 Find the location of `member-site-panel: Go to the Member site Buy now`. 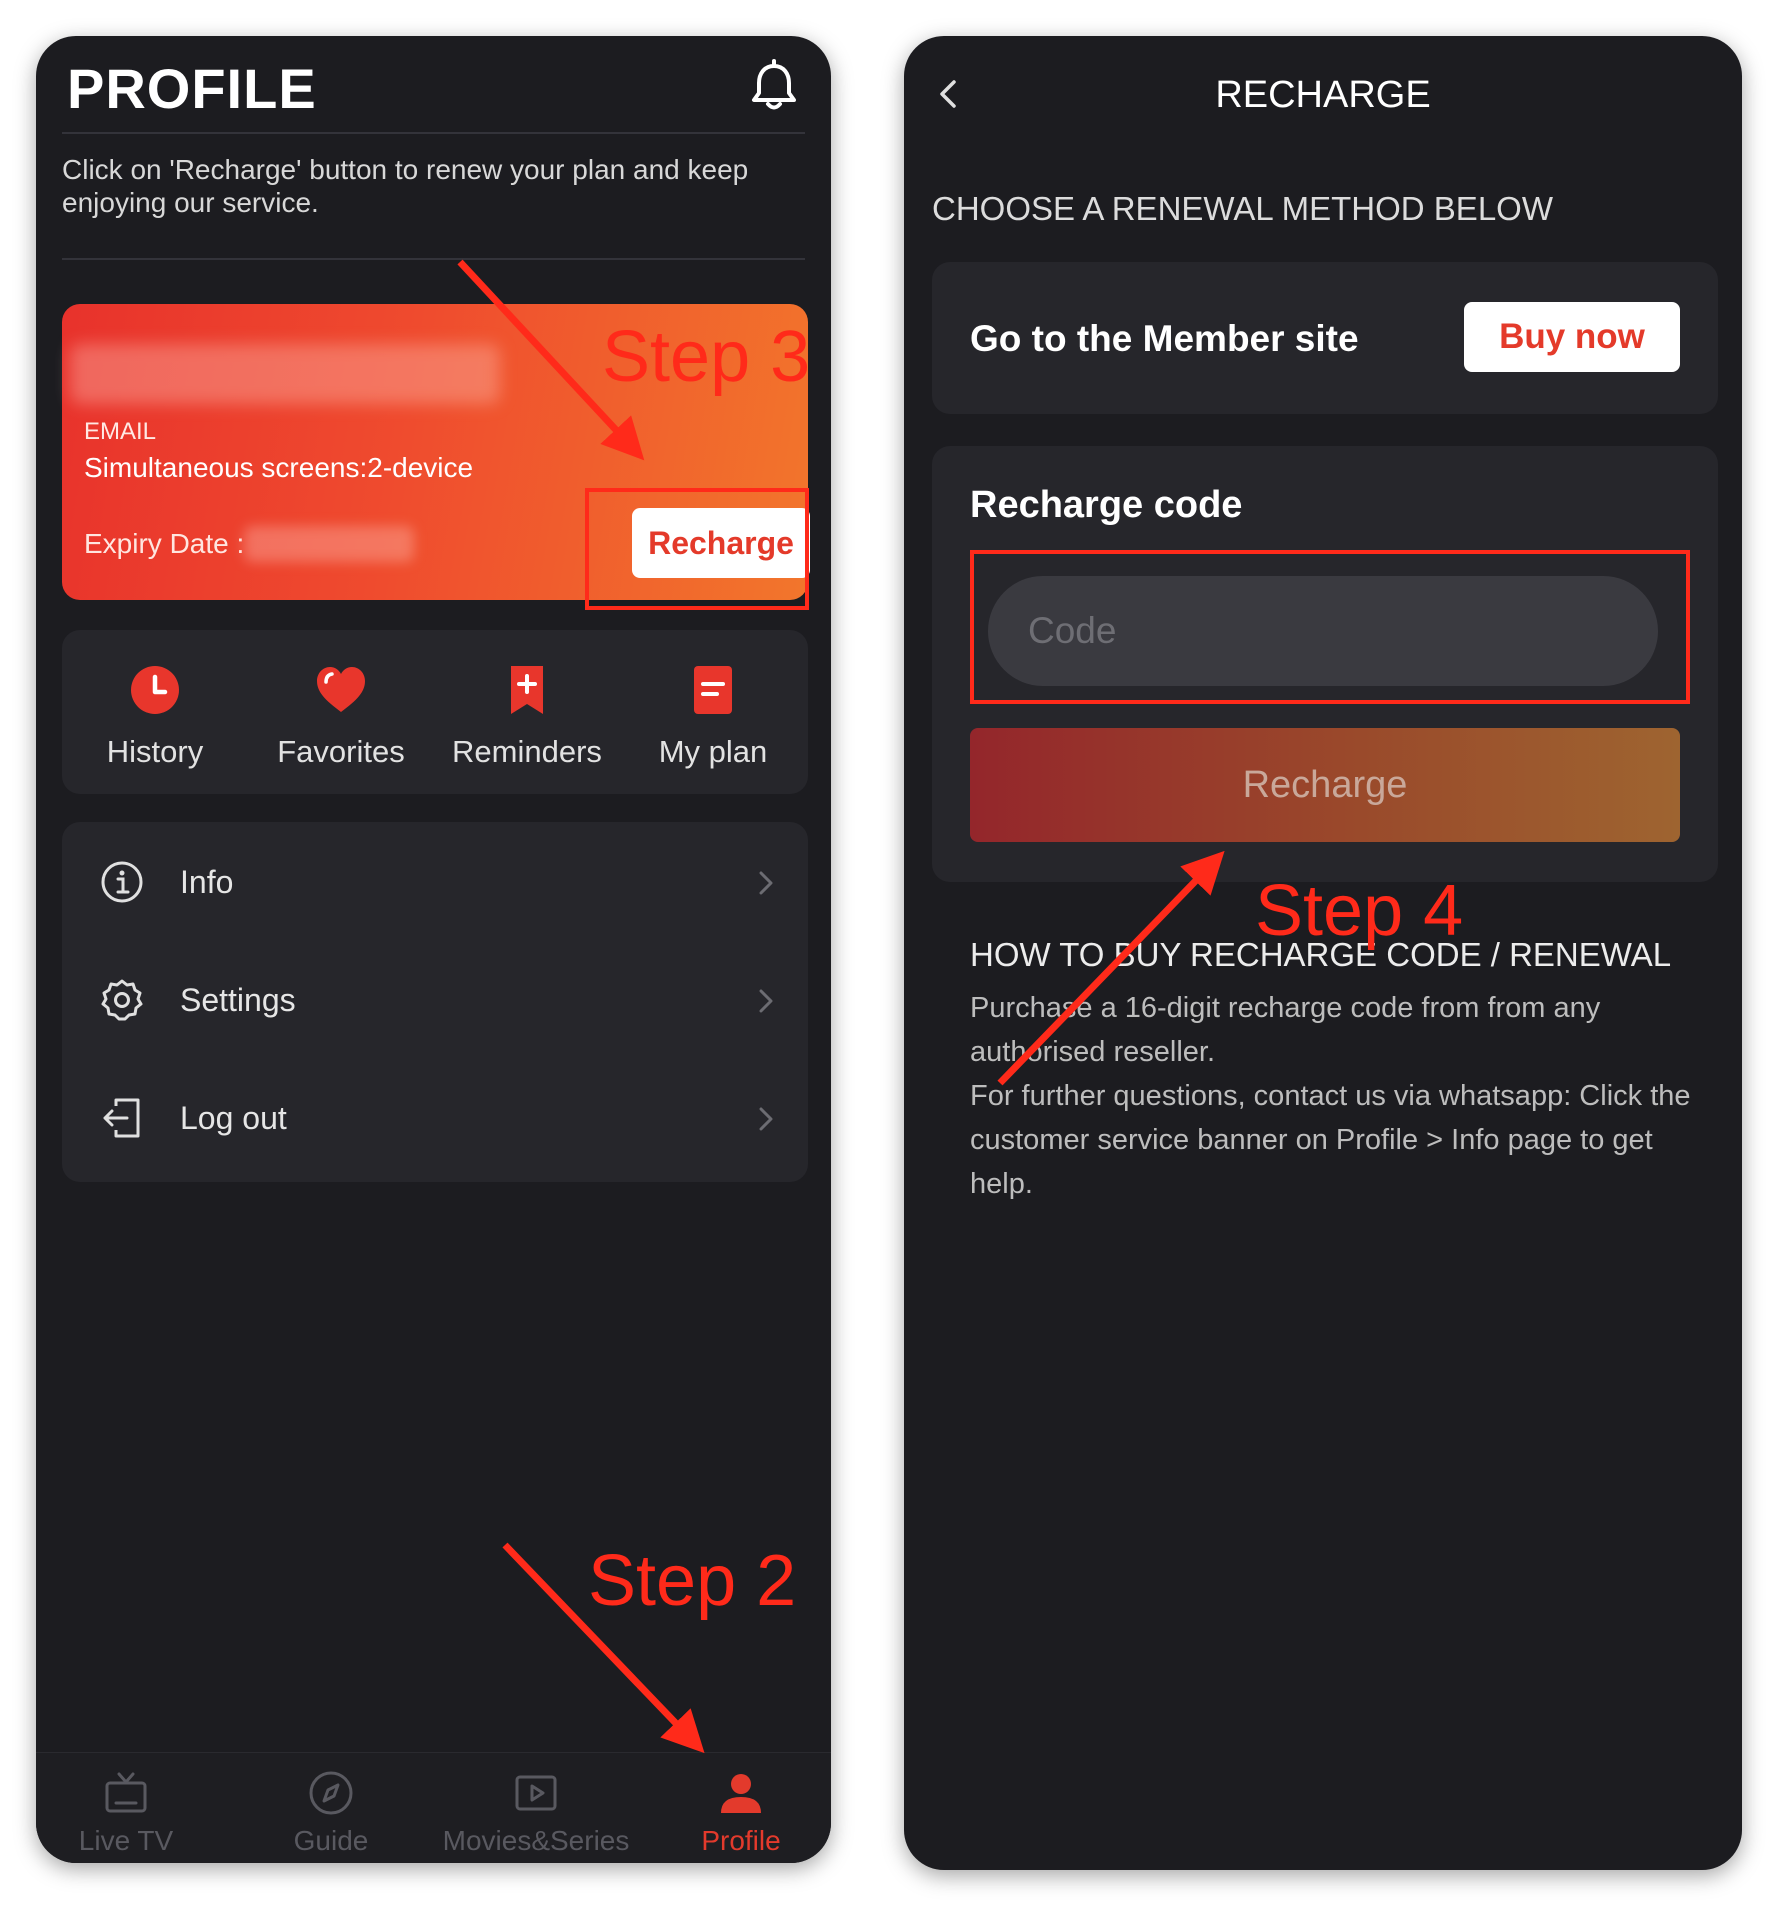

member-site-panel: Go to the Member site Buy now is located at coordinates (1325, 338).